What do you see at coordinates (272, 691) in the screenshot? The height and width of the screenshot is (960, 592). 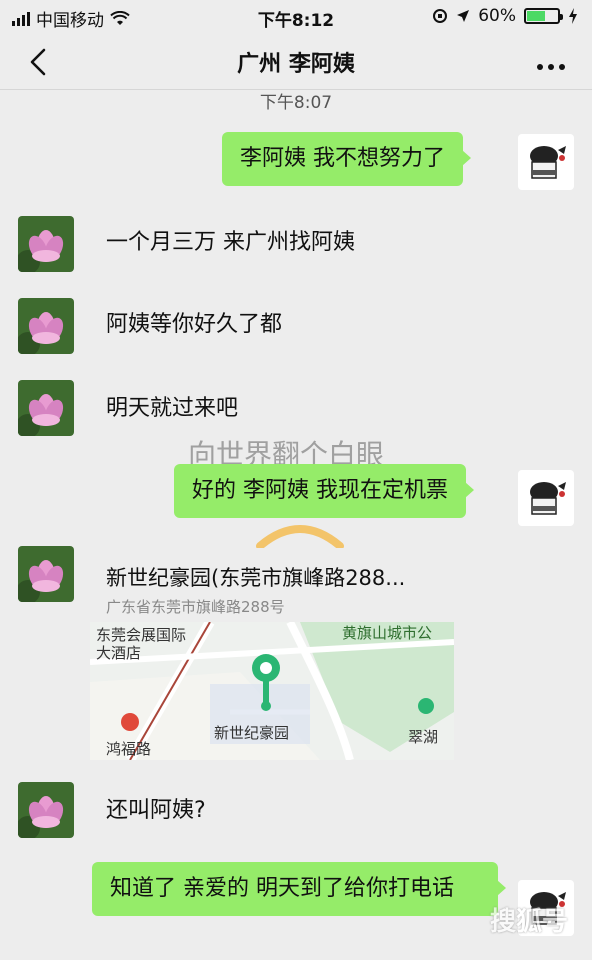 I see `location-map-preview: 东莞会展国际大酒店 黄旗山城市公 新世纪豪园 翠湖 鸿福路` at bounding box center [272, 691].